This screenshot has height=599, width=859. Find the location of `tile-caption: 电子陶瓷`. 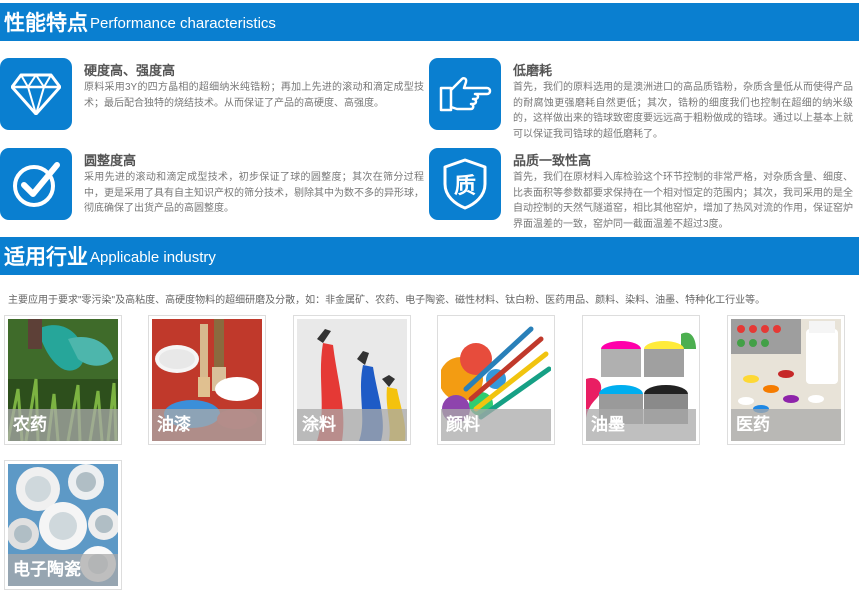

tile-caption: 电子陶瓷 is located at coordinates (63, 570).